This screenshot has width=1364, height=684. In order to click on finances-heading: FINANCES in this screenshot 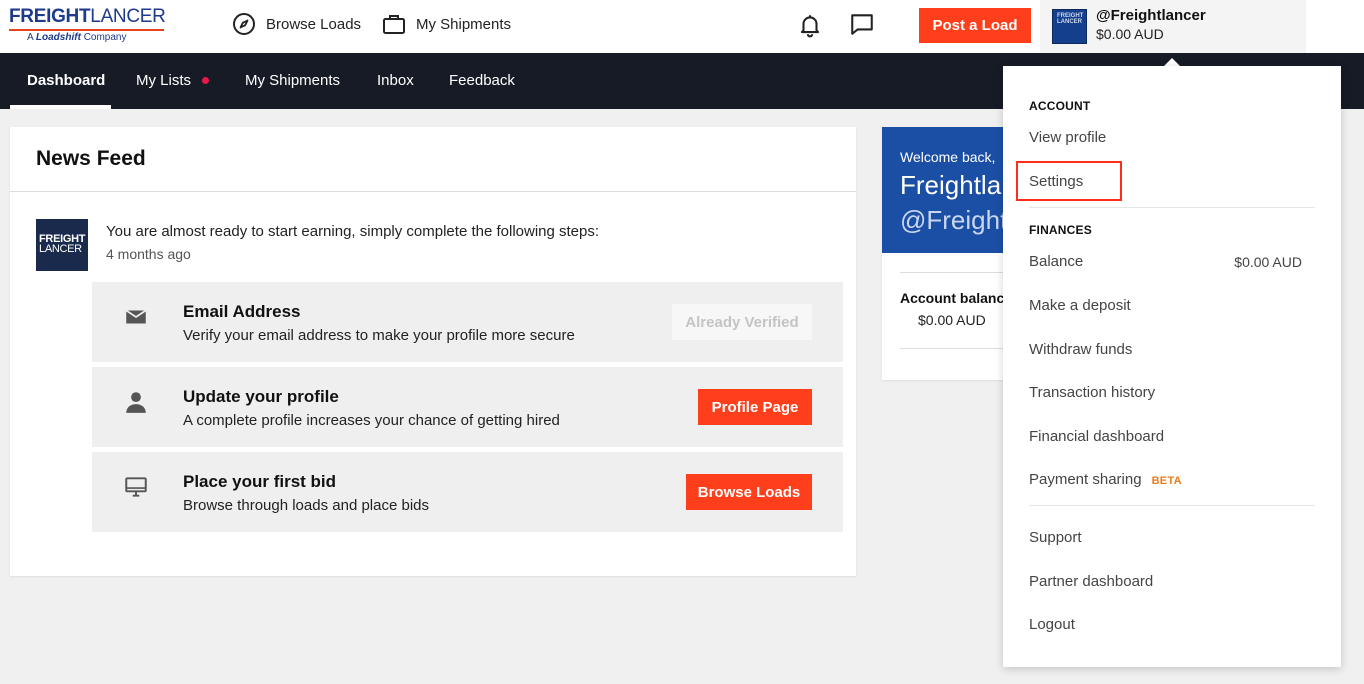, I will do `click(1060, 230)`.